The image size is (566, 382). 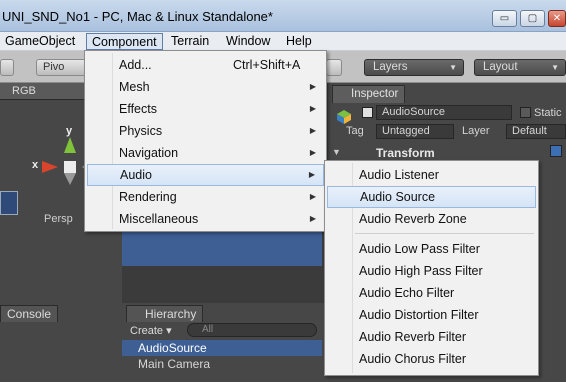 I want to click on hierarchy-row: AudioSource, so click(x=222, y=348).